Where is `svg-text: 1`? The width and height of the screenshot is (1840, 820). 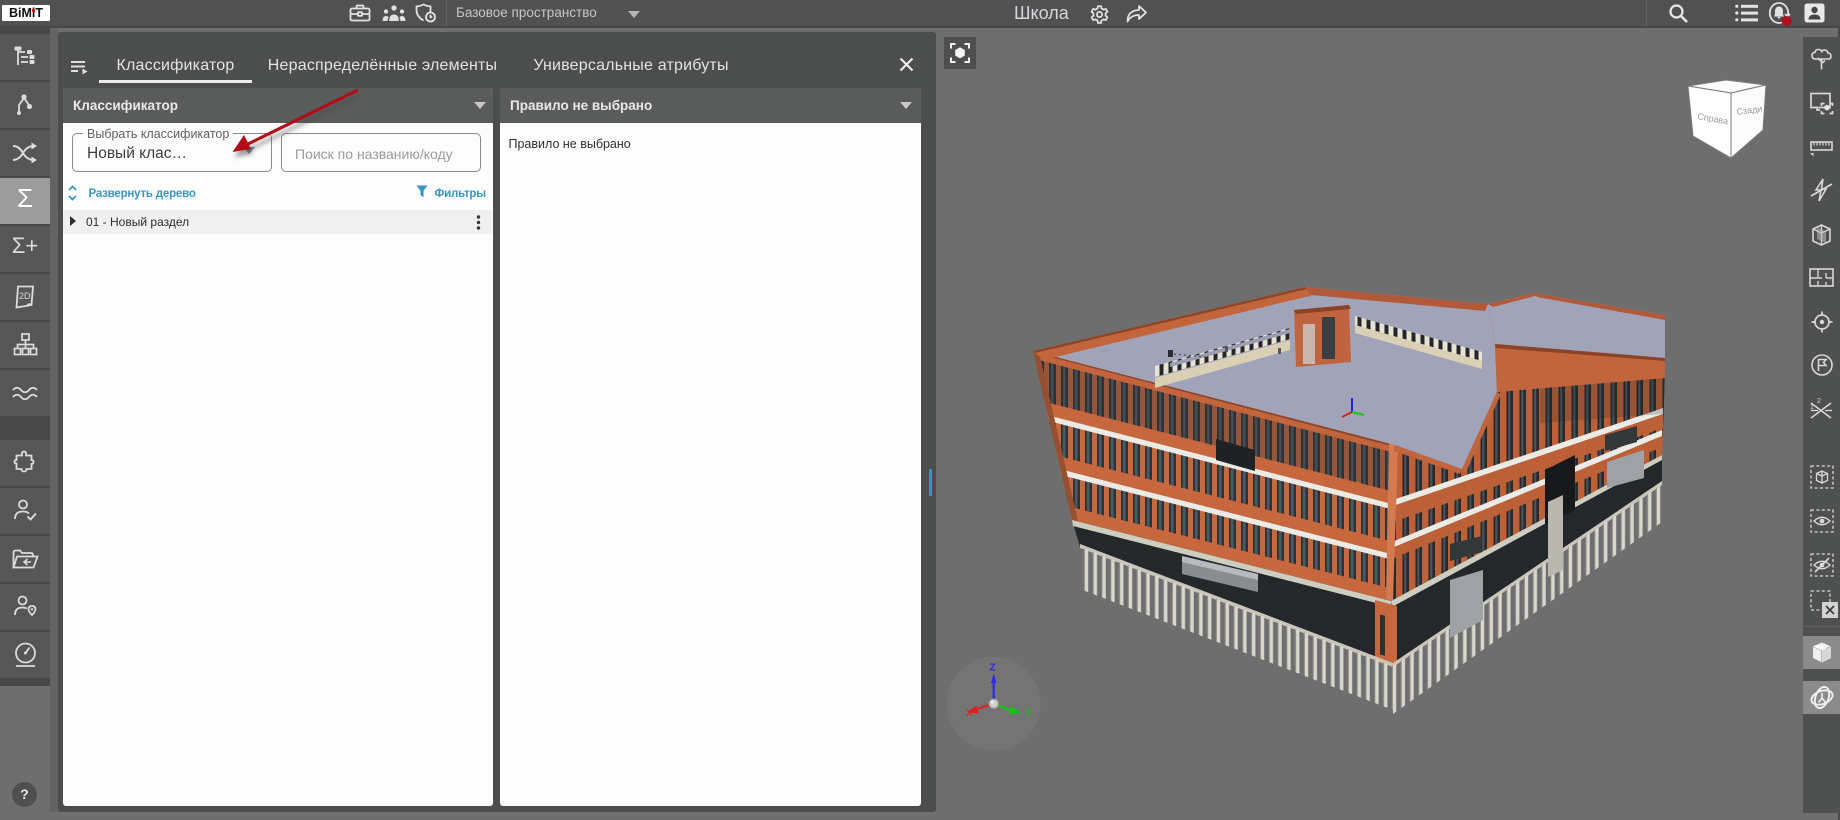 svg-text: 1 is located at coordinates (1812, 407).